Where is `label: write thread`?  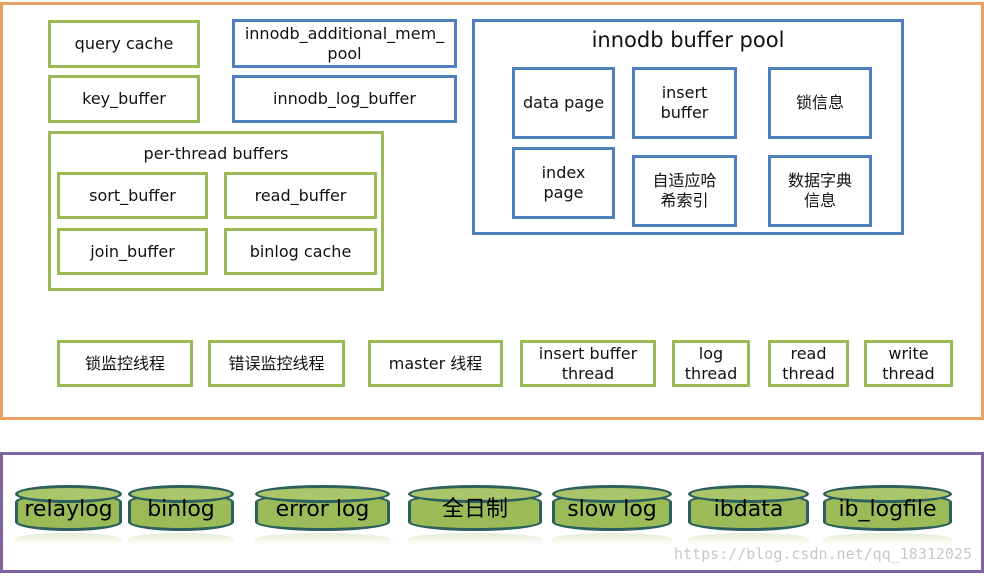 label: write thread is located at coordinates (908, 363).